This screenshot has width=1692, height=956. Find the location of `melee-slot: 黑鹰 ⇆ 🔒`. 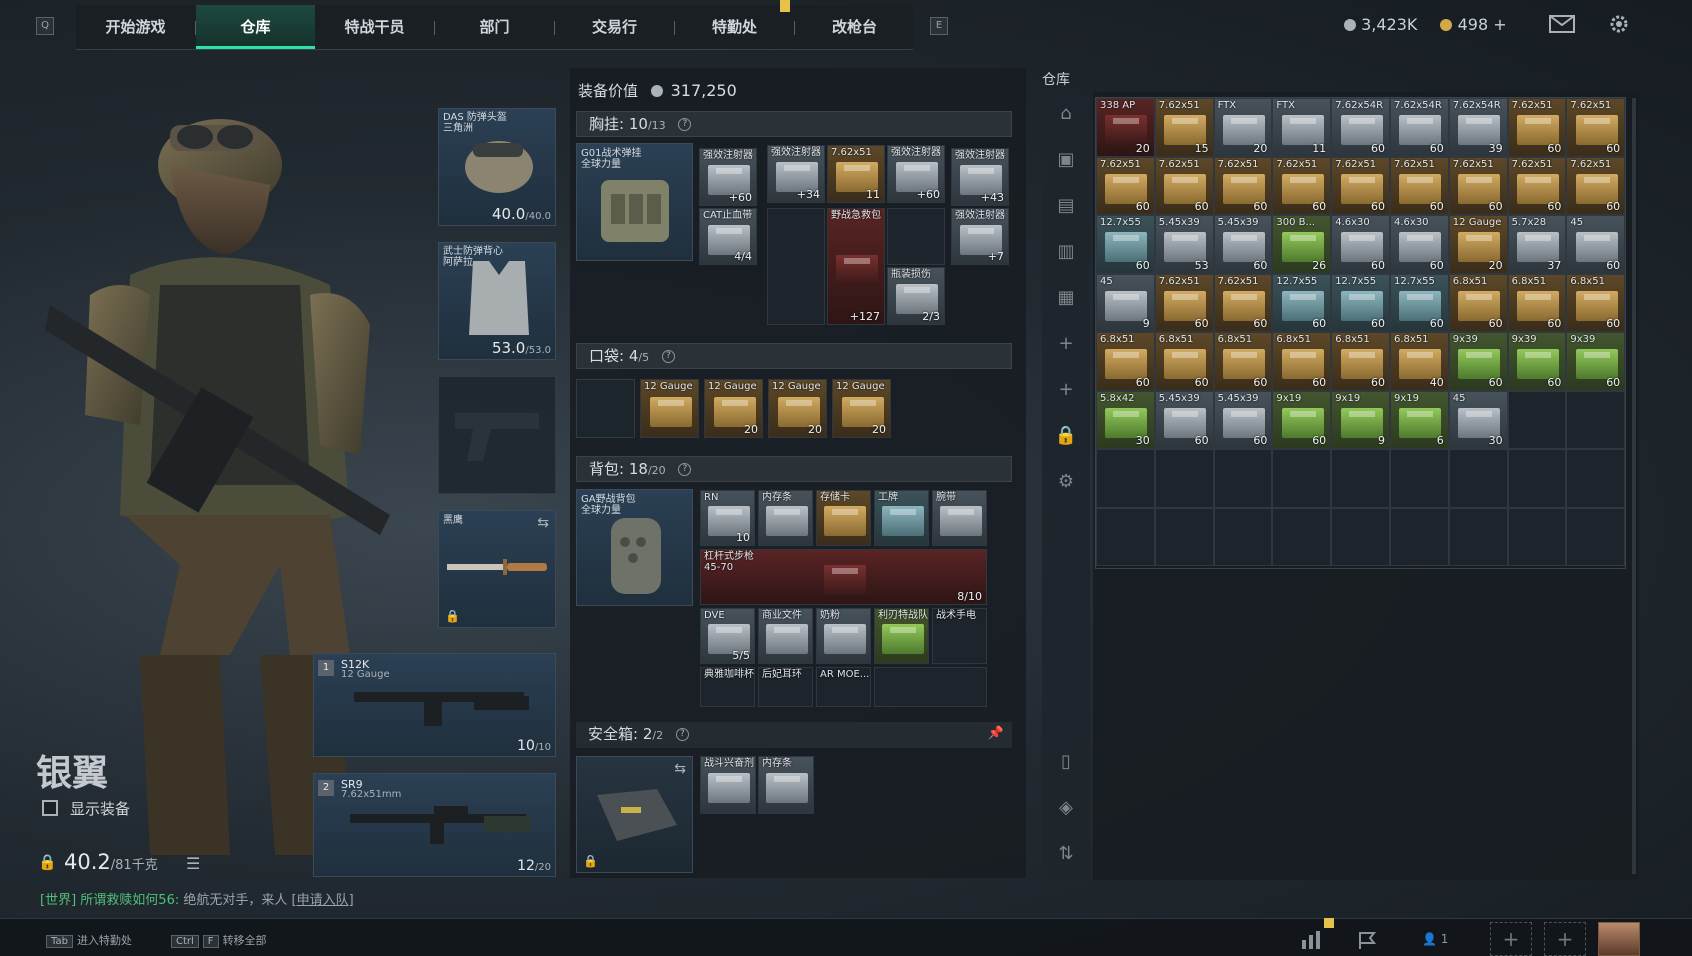

melee-slot: 黑鹰 ⇆ 🔒 is located at coordinates (497, 569).